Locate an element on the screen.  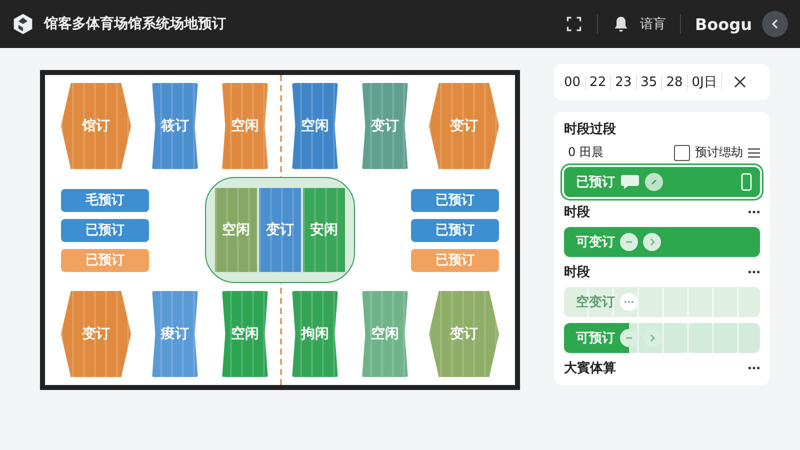
time-segment: 23 is located at coordinates (624, 82).